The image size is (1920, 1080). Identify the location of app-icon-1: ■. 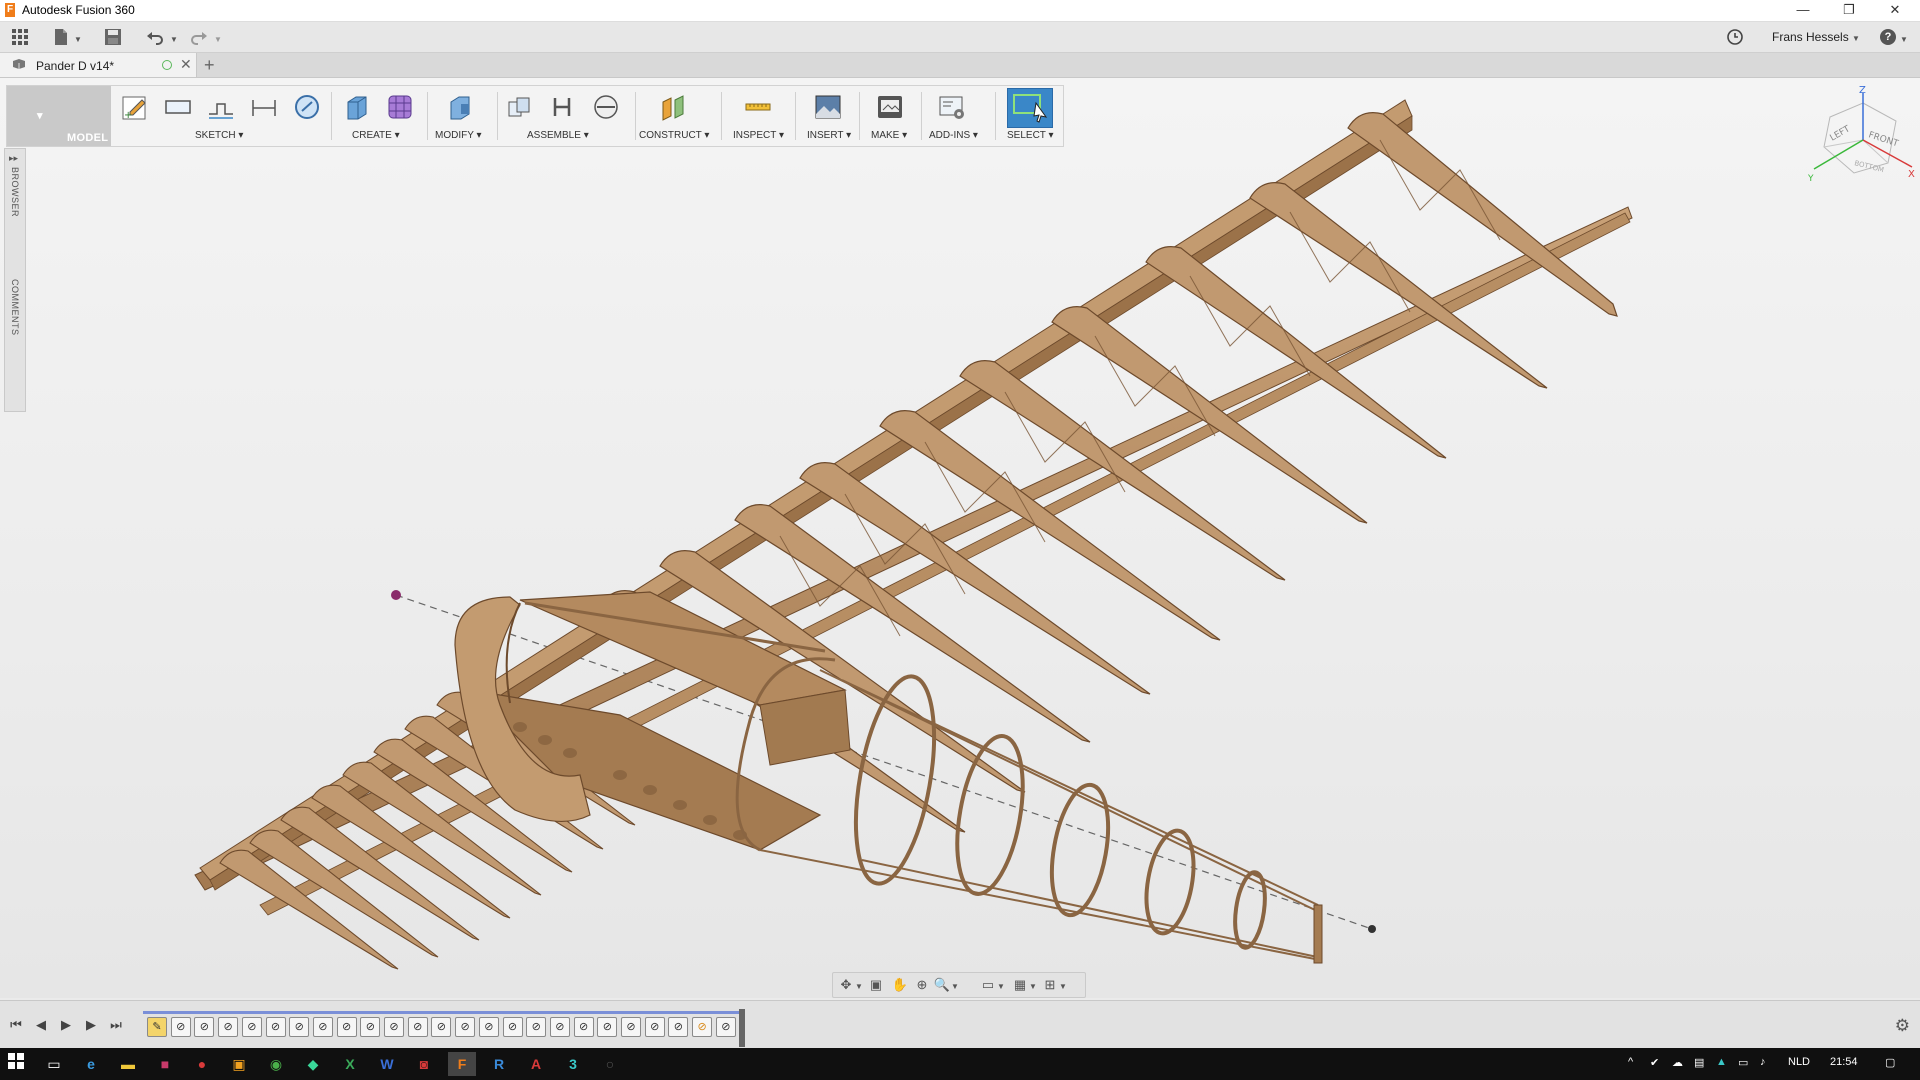
(165, 1064).